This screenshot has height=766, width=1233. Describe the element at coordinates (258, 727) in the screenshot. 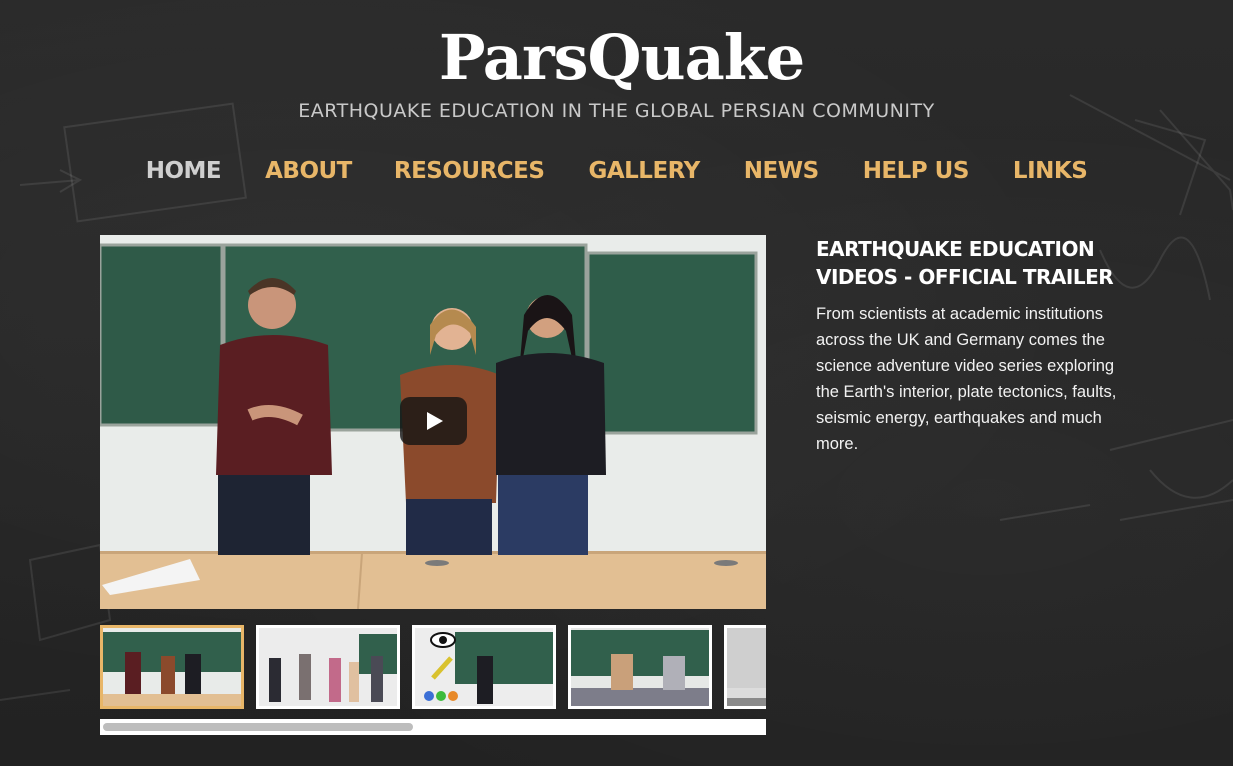

I see `scrollbar-thumb` at that location.